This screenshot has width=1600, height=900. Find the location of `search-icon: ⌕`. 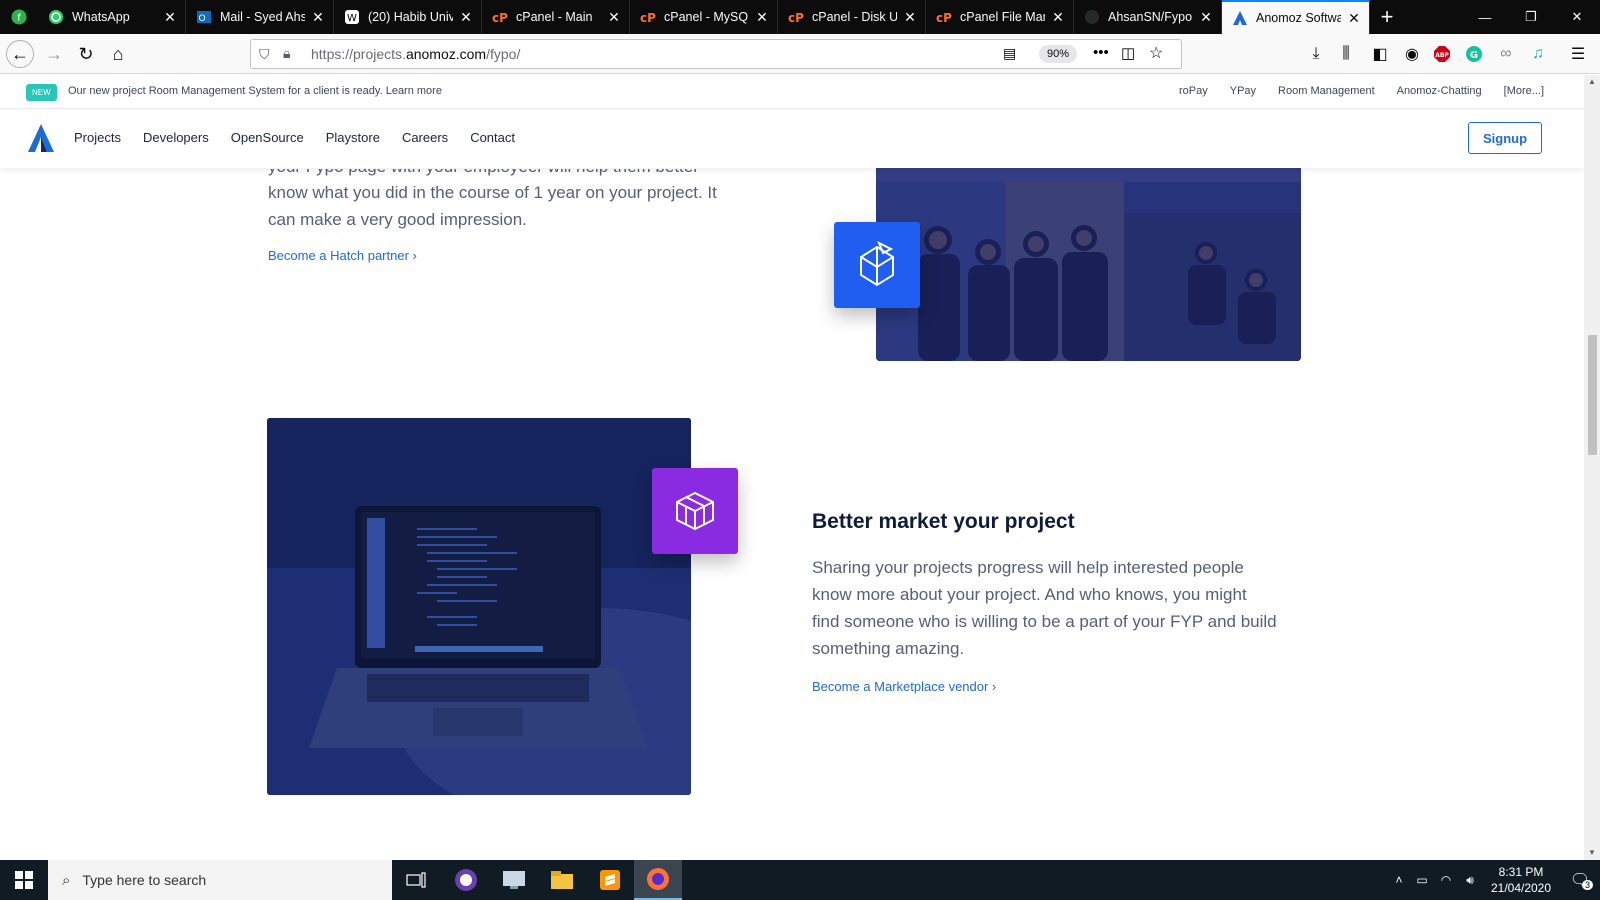

search-icon: ⌕ is located at coordinates (66, 880).